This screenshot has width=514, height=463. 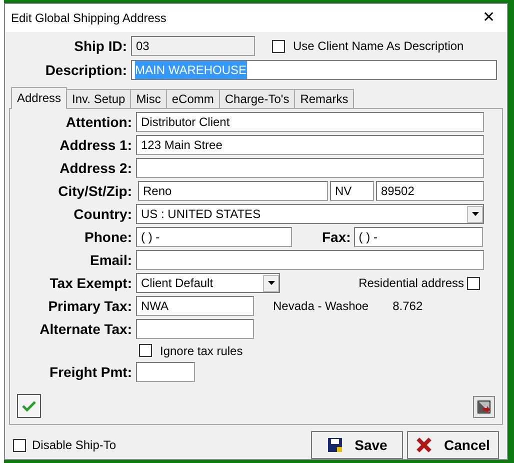 What do you see at coordinates (424, 445) in the screenshot?
I see `cross-icon` at bounding box center [424, 445].